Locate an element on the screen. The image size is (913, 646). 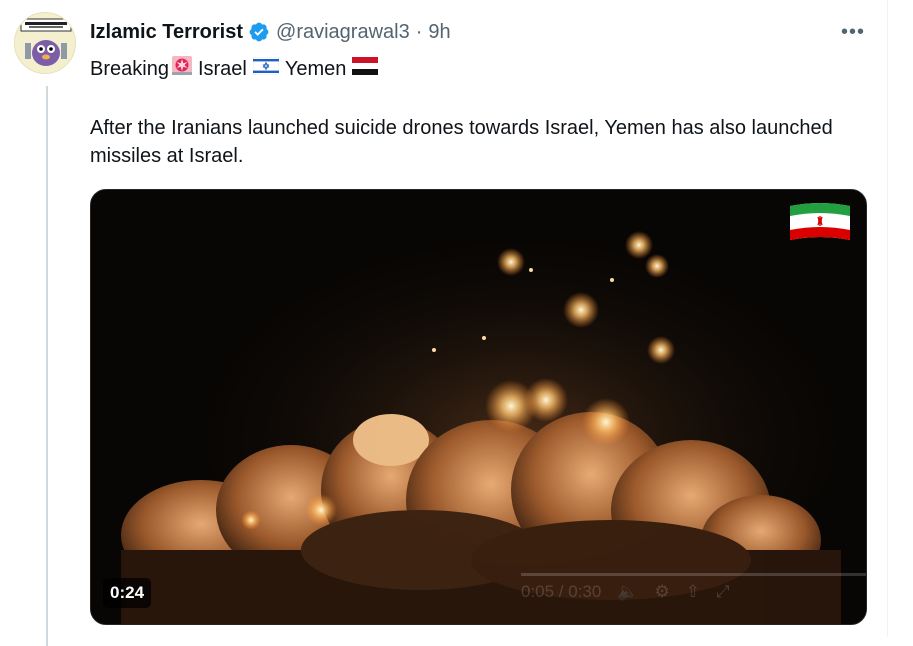
settings-icon: ⚙ is located at coordinates (662, 591).